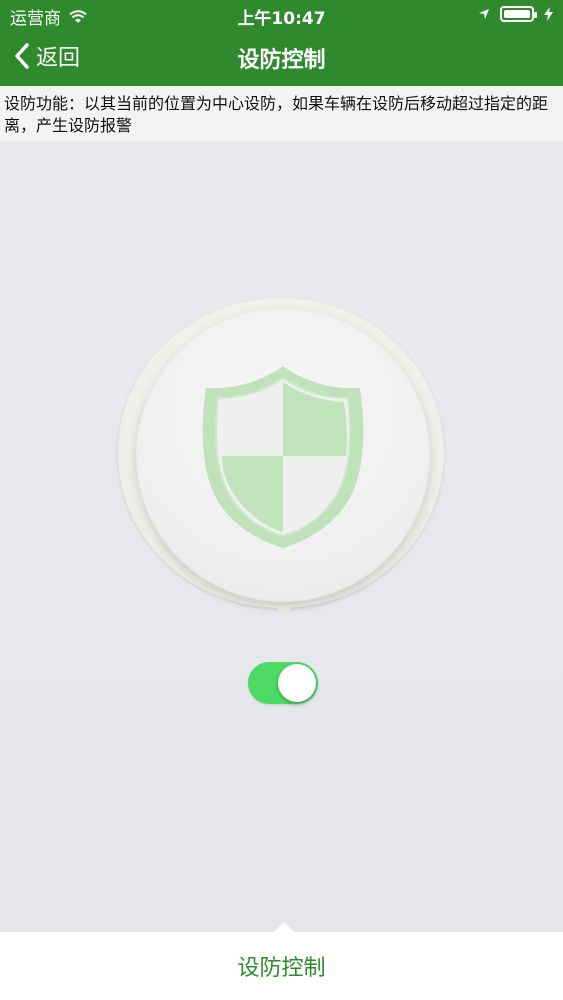  I want to click on shield-icon, so click(283, 457).